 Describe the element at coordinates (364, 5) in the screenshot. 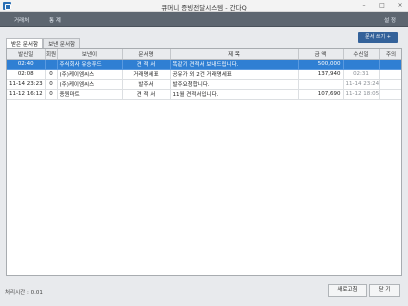

I see `minimize-icon: –` at that location.